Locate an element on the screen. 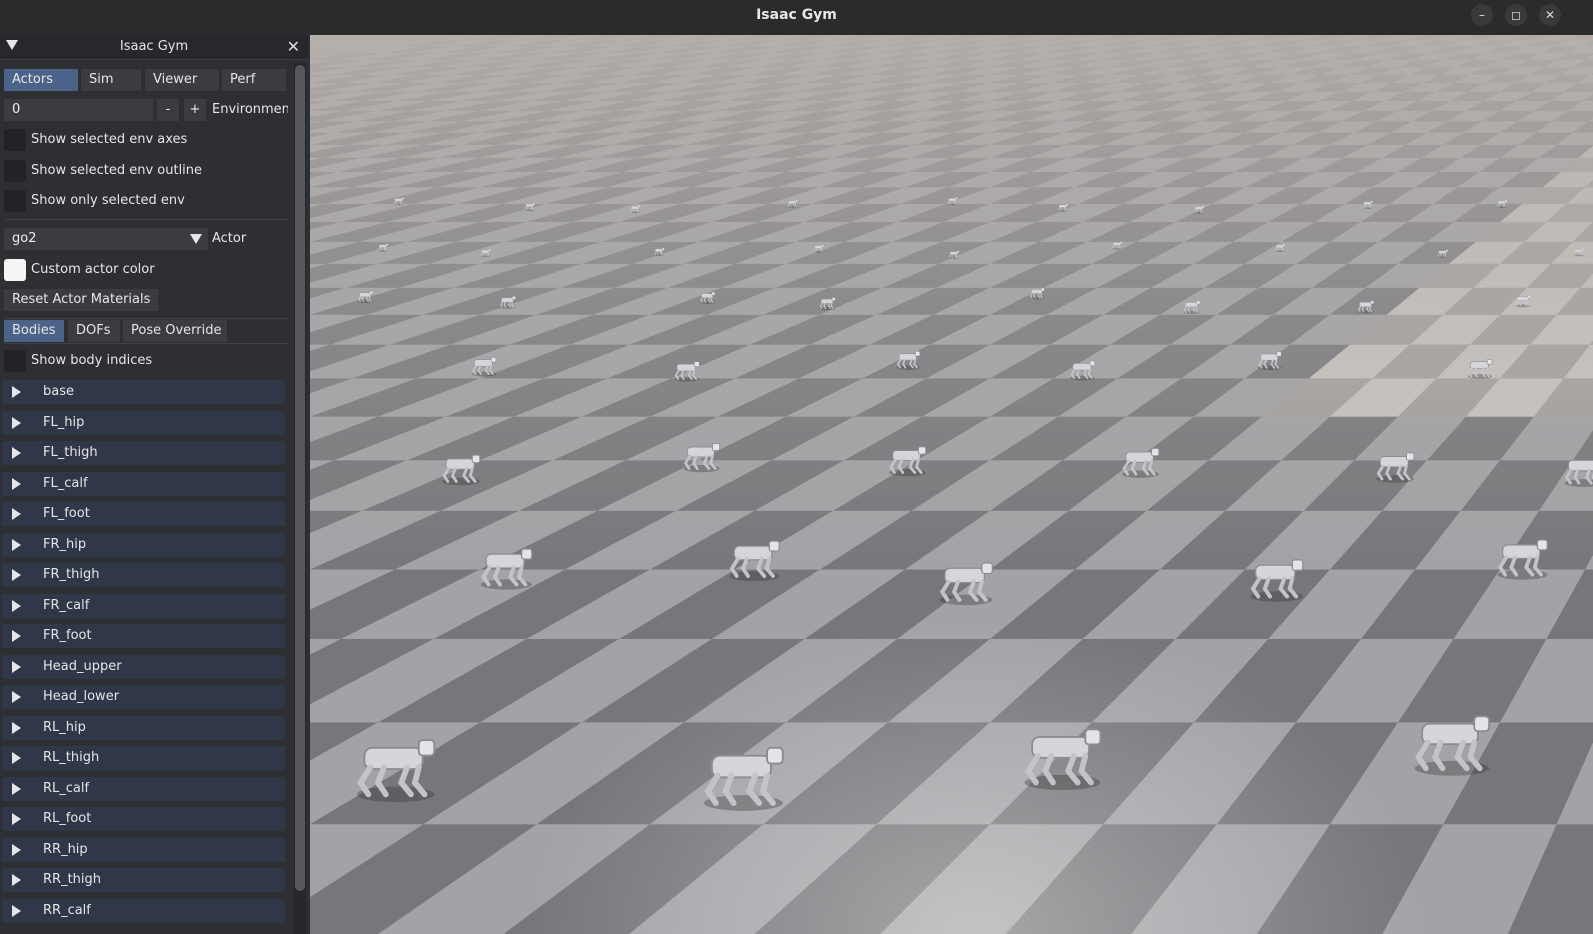 The image size is (1593, 934). window-title-bar: Isaac Gym – ◻ ✕ is located at coordinates (796, 17).